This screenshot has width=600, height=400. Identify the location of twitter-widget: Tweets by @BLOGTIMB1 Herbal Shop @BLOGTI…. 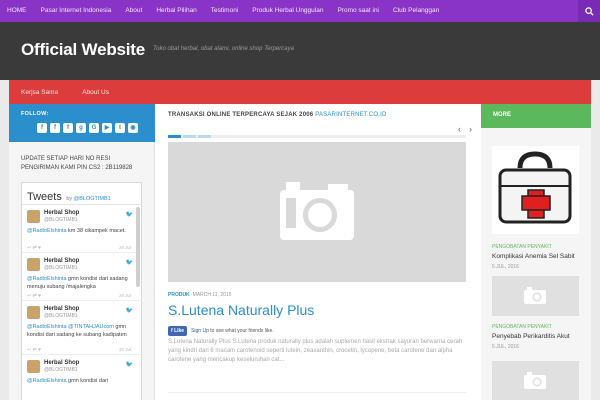
(81, 291).